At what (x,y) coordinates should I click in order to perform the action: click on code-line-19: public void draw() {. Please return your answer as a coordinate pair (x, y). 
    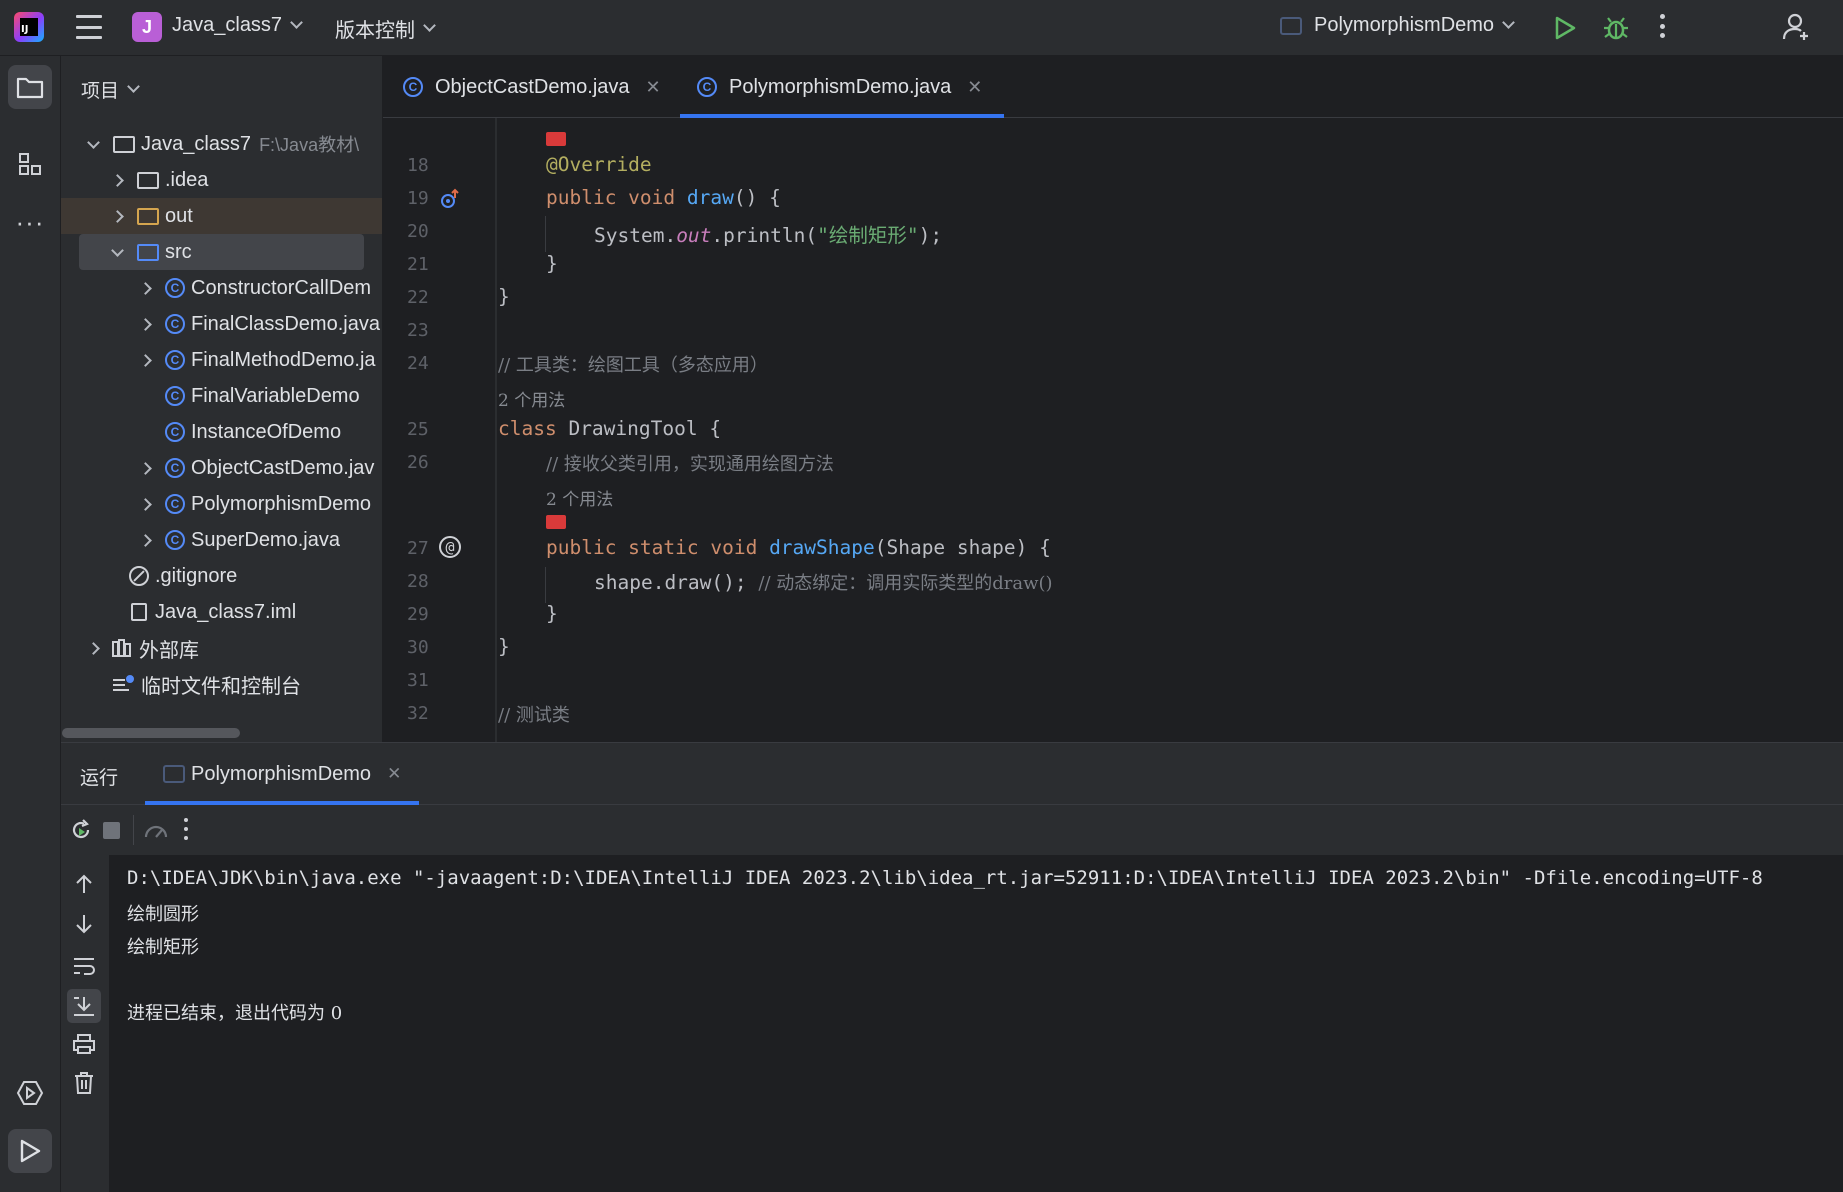
    Looking at the image, I should click on (663, 197).